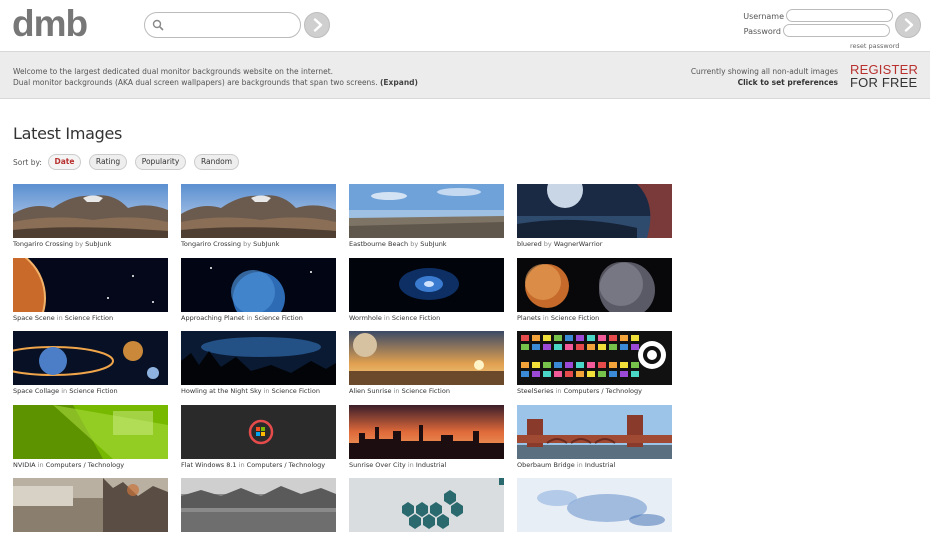 The width and height of the screenshot is (930, 533). I want to click on register-link: REGISTER FOR FREE, so click(884, 76).